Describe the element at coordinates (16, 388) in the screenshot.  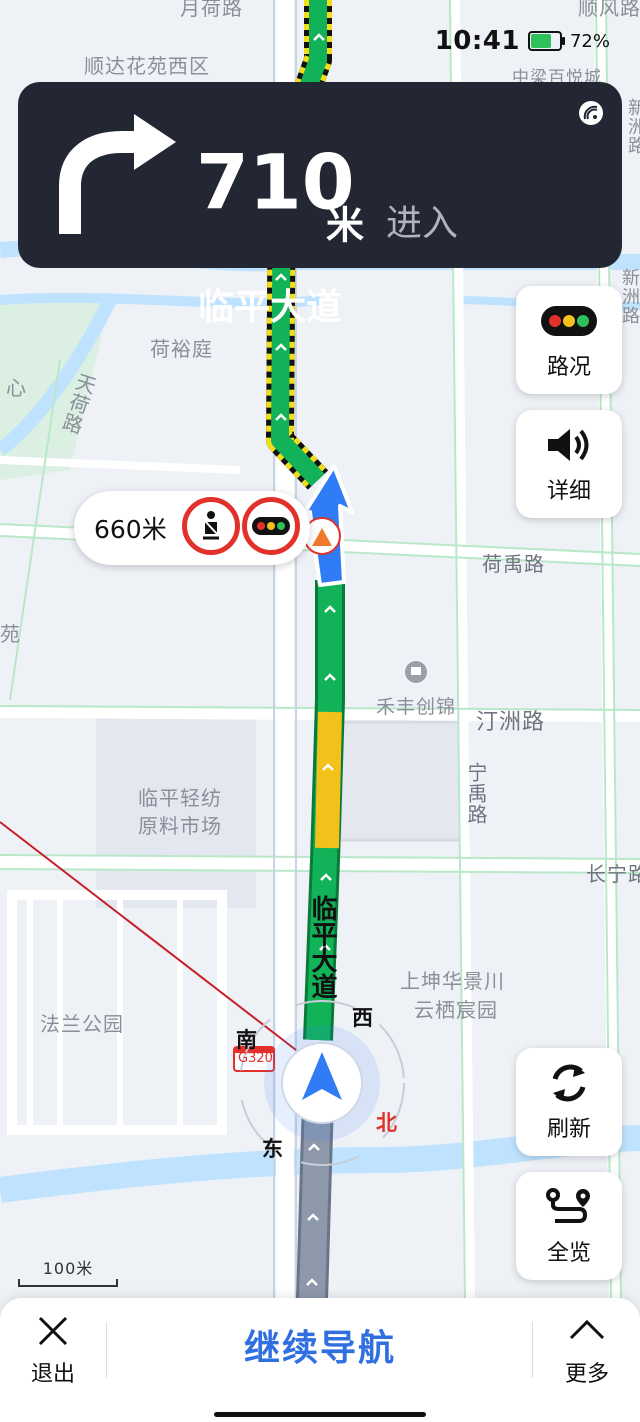
I see `map-label-area: 心` at that location.